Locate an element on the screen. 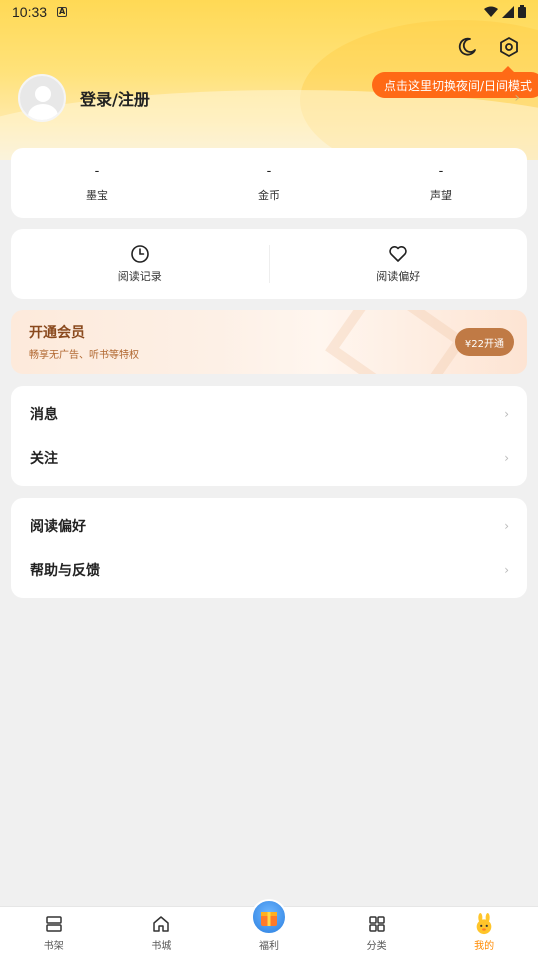 Image resolution: width=538 pixels, height=958 pixels. menu-item-label: 关注 is located at coordinates (44, 459).